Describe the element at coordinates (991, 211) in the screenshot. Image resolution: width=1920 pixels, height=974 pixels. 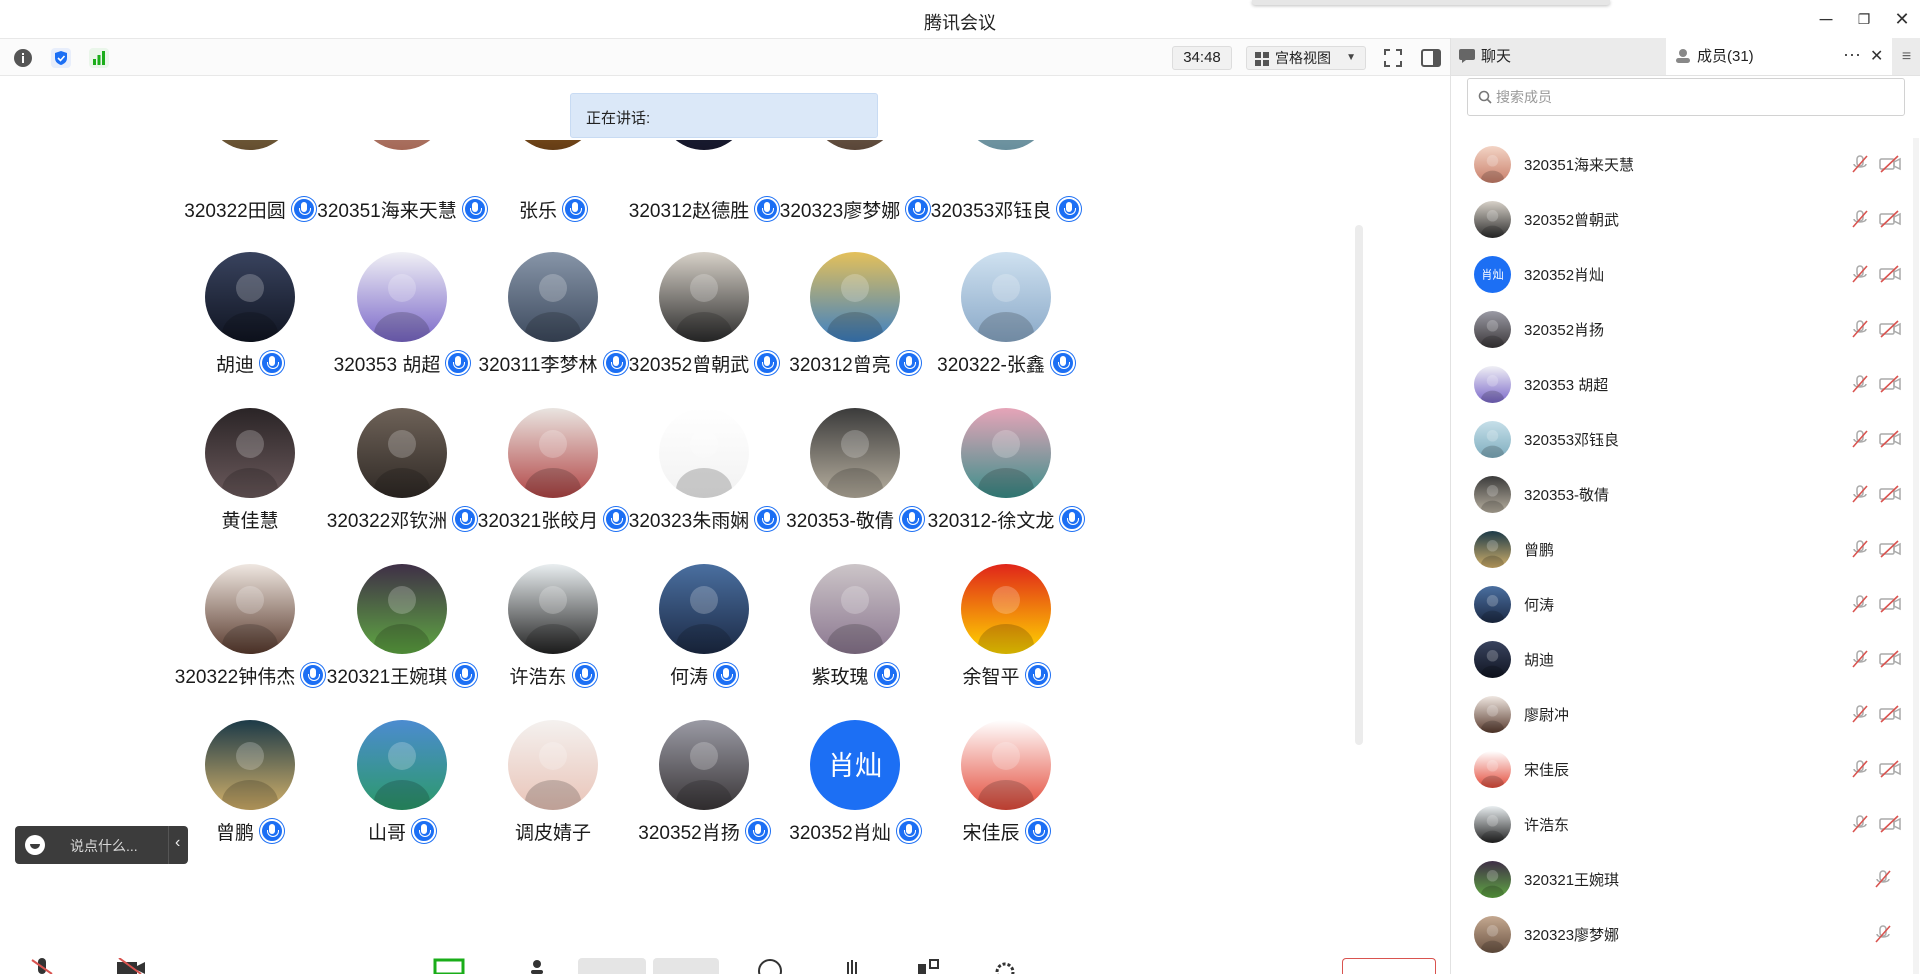
I see `participant-name: 320353邓钰良` at that location.